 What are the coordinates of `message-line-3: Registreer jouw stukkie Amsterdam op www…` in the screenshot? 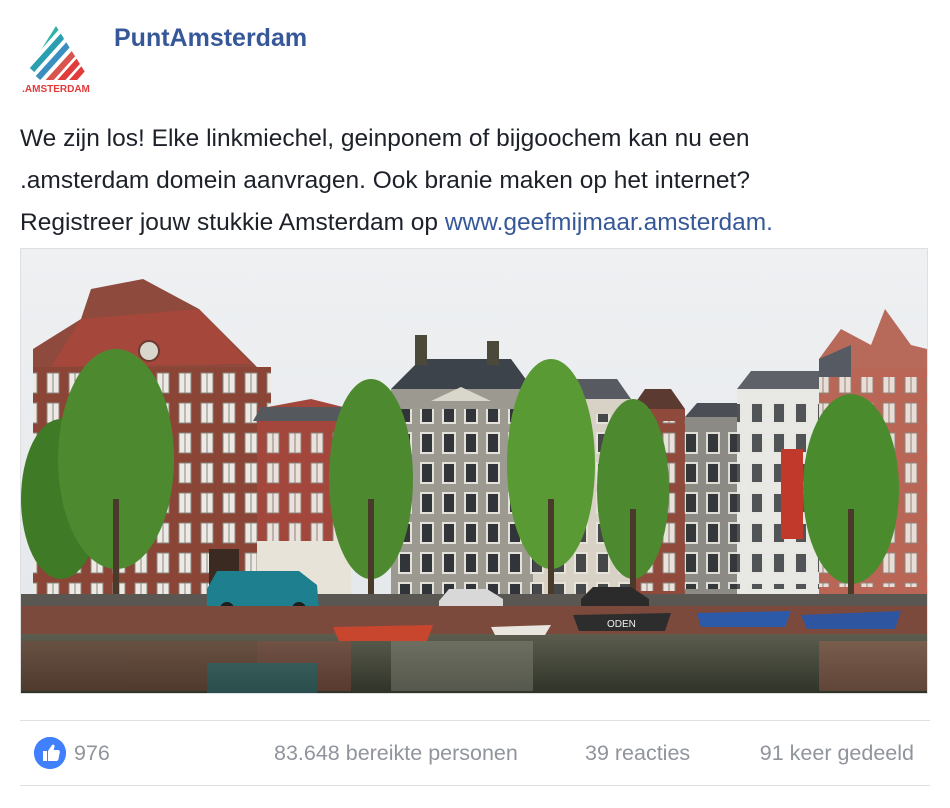 It's located at (470, 223).